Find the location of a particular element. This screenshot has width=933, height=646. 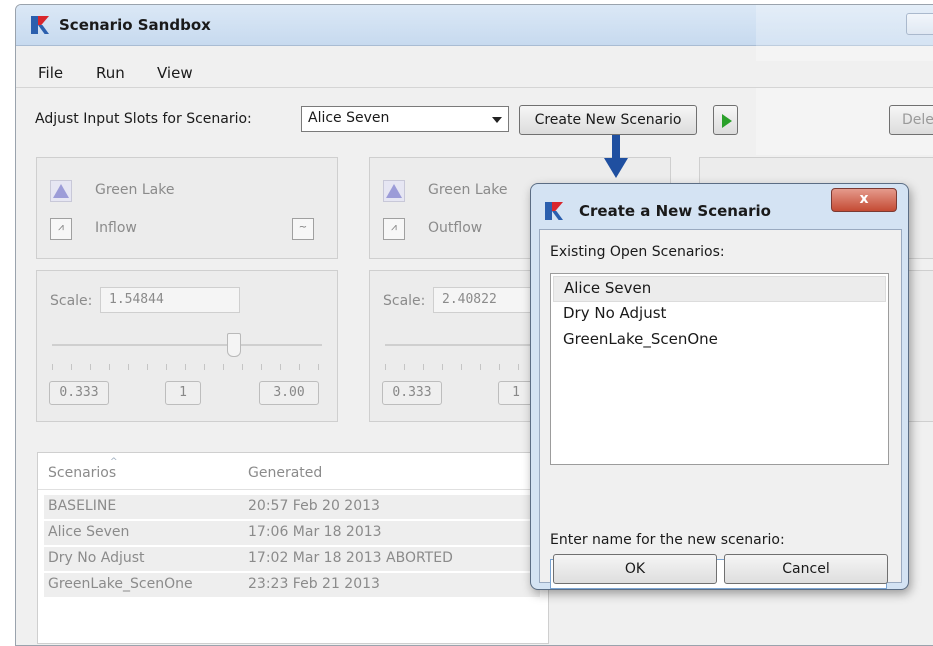

menu-bar: File Run View is located at coordinates (474, 74).